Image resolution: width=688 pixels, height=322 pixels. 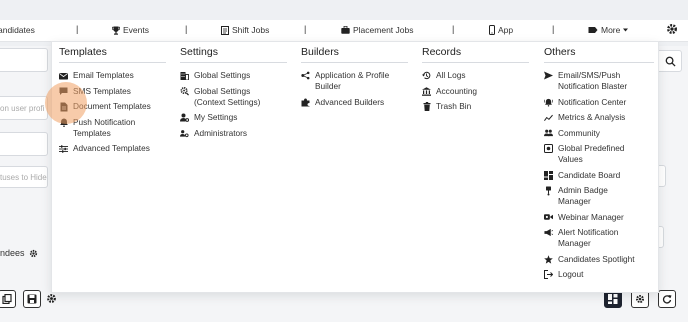 I want to click on menu-item-candidate-board: Candidate Board, so click(x=599, y=175).